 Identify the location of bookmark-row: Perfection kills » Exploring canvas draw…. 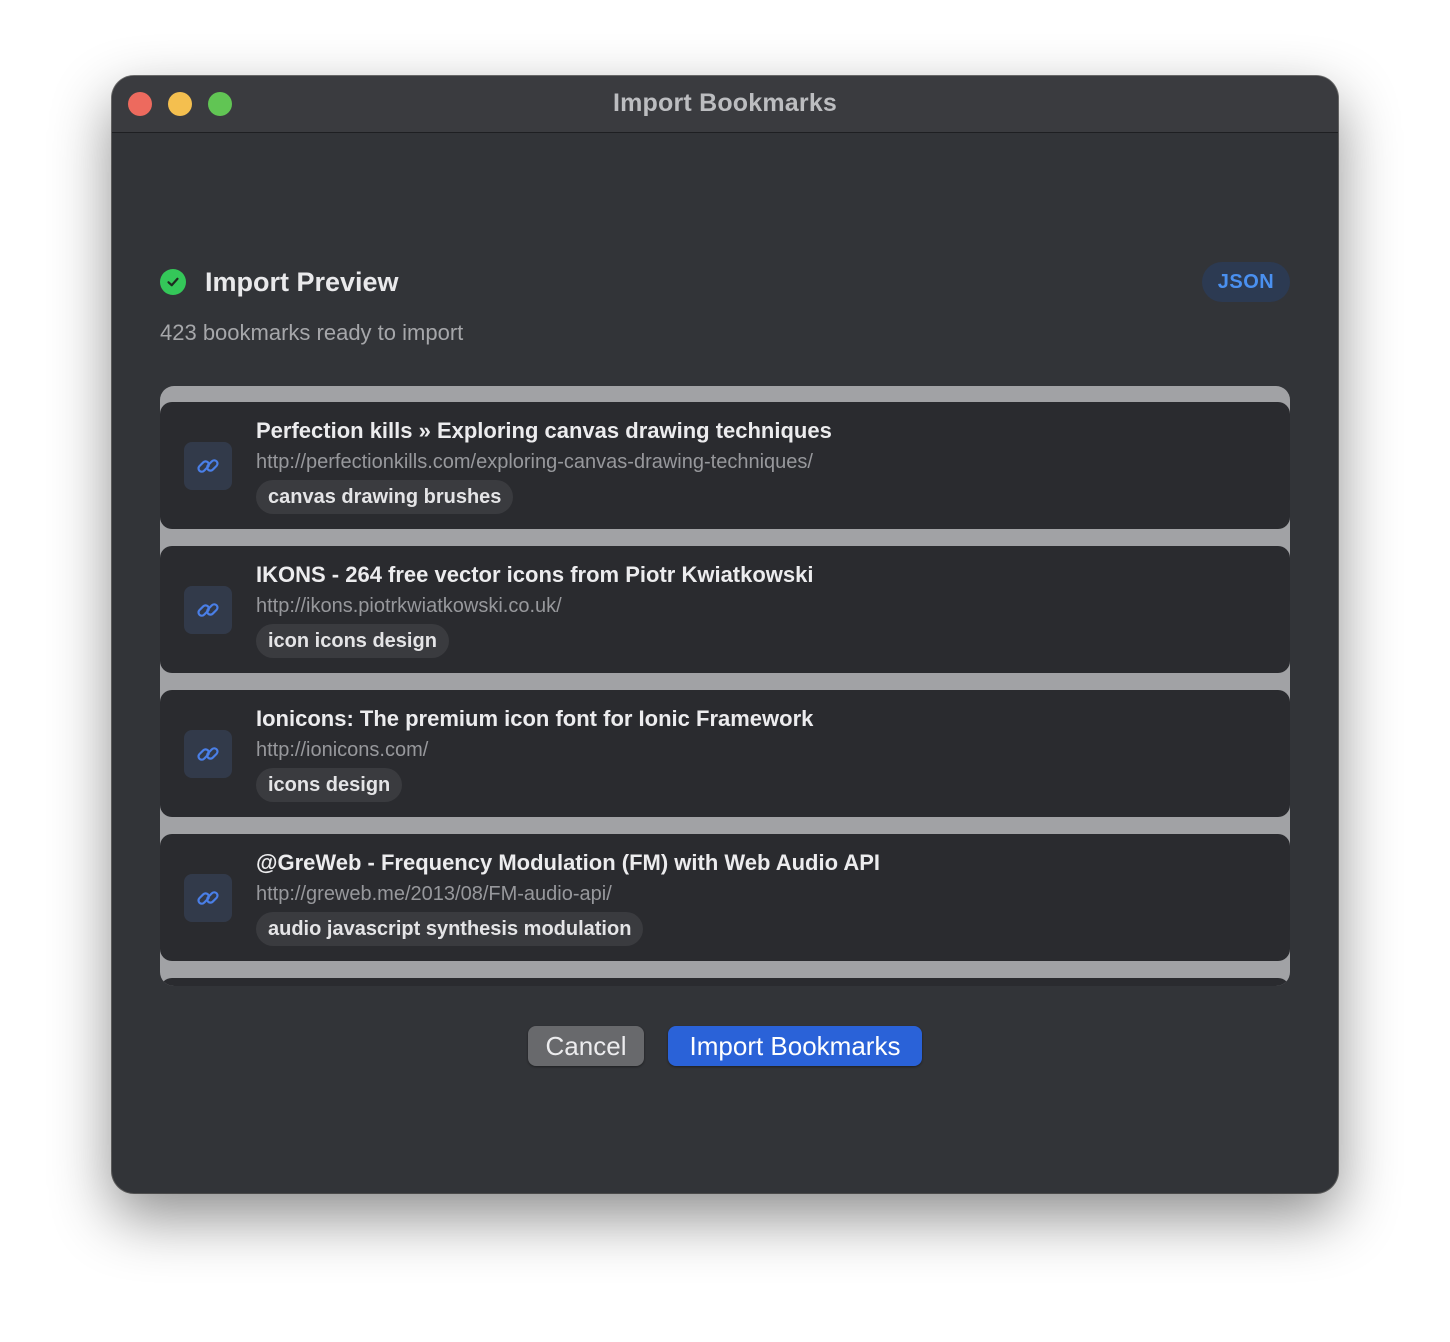
(725, 465).